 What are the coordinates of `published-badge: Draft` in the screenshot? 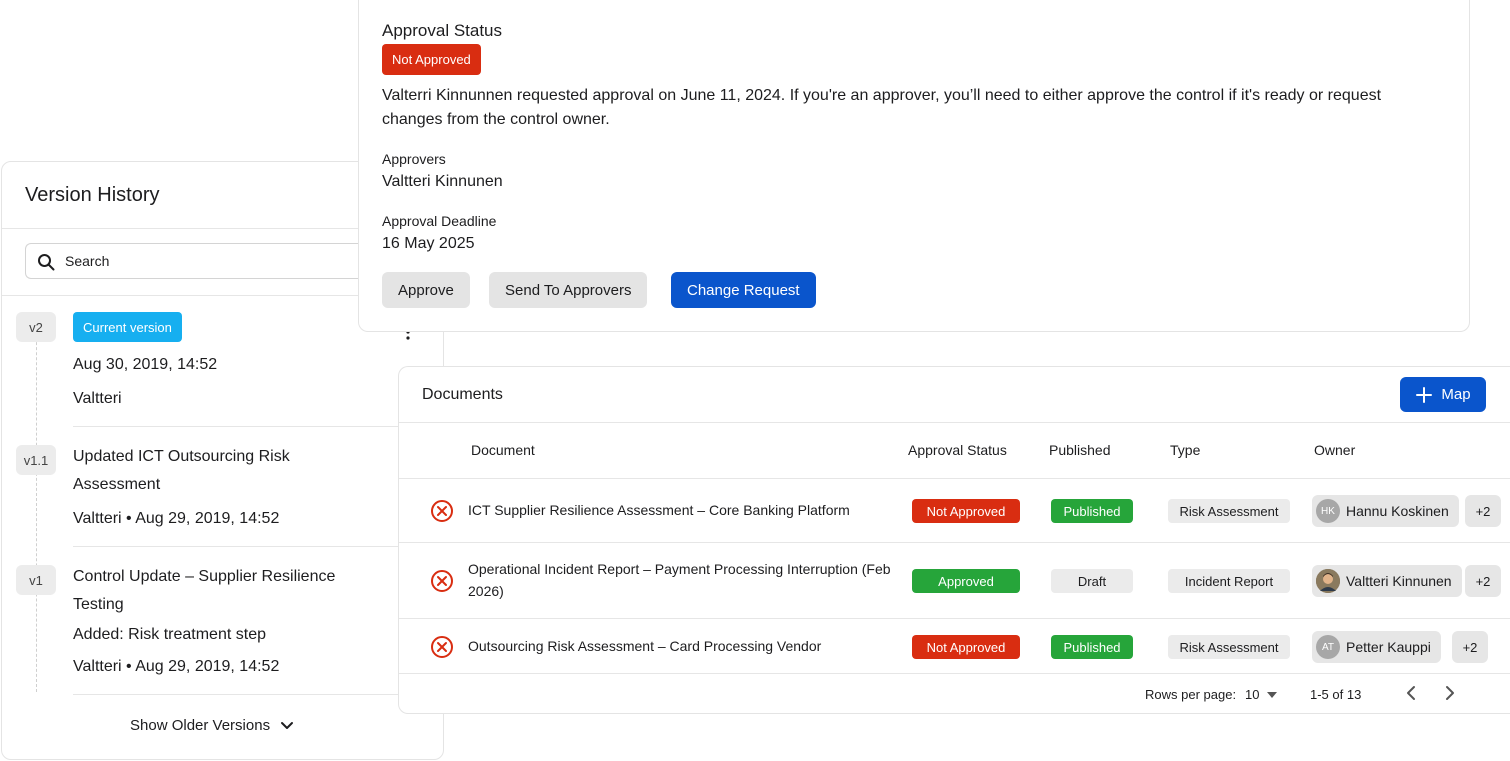 It's located at (1092, 581).